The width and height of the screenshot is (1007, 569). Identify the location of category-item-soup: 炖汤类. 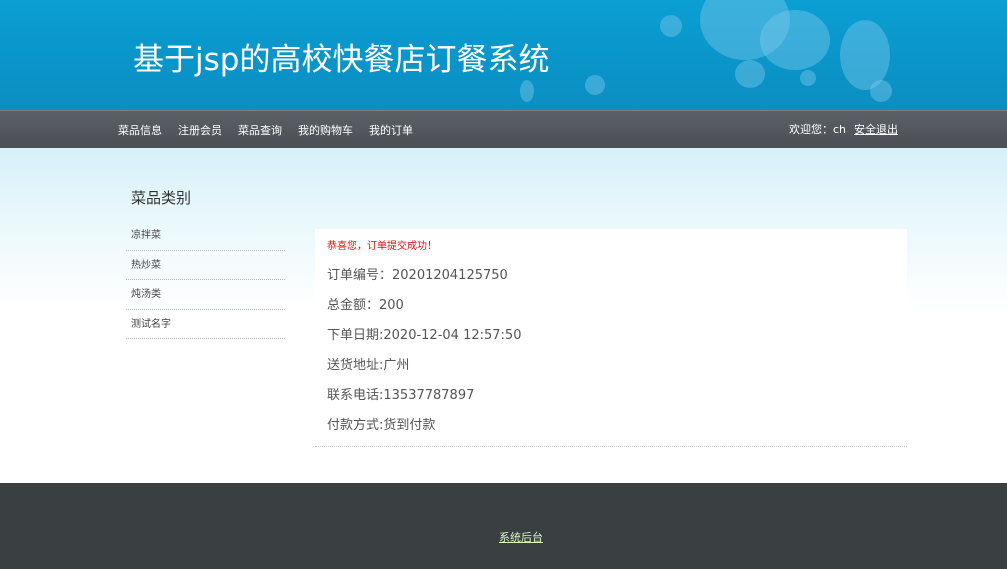
(205, 295).